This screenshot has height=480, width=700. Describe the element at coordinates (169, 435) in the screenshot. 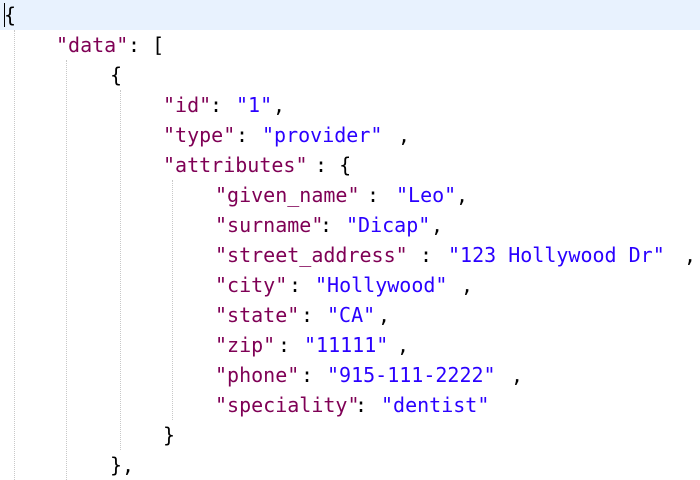

I see `brace-close: }` at that location.